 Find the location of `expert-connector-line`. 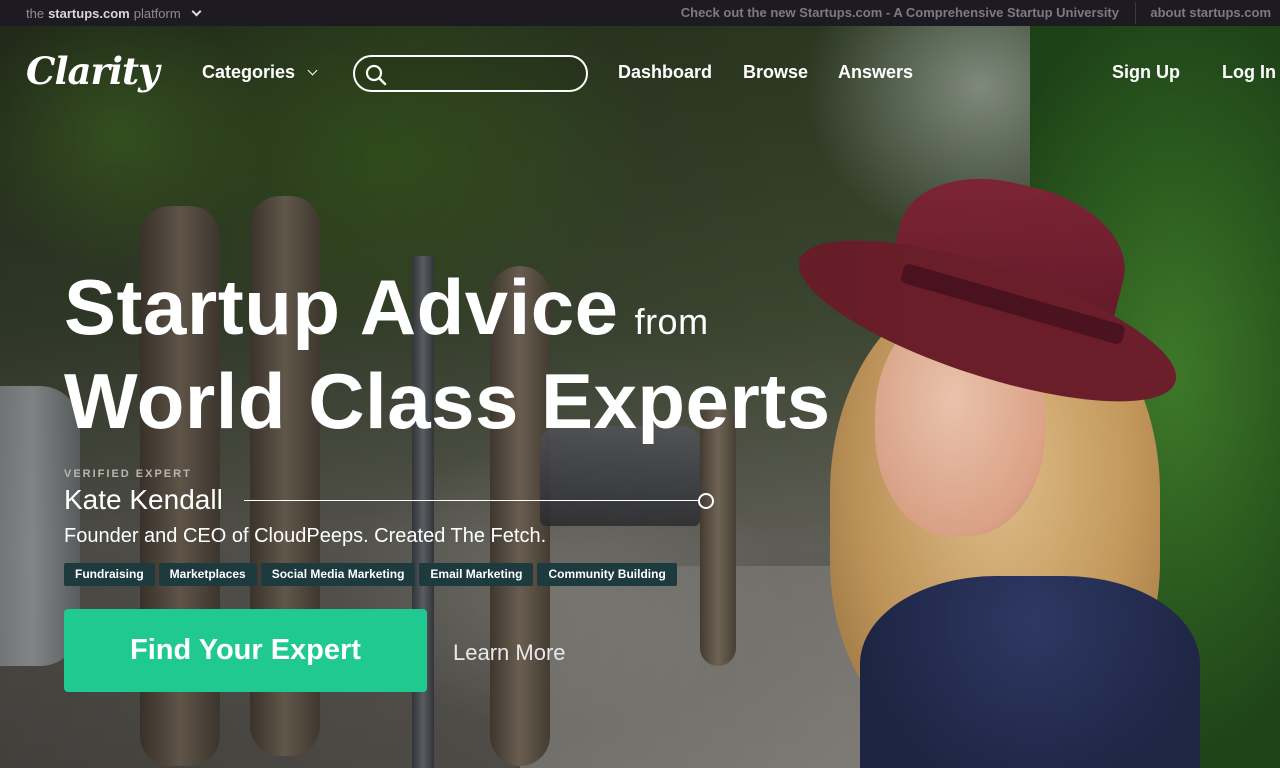

expert-connector-line is located at coordinates (471, 500).